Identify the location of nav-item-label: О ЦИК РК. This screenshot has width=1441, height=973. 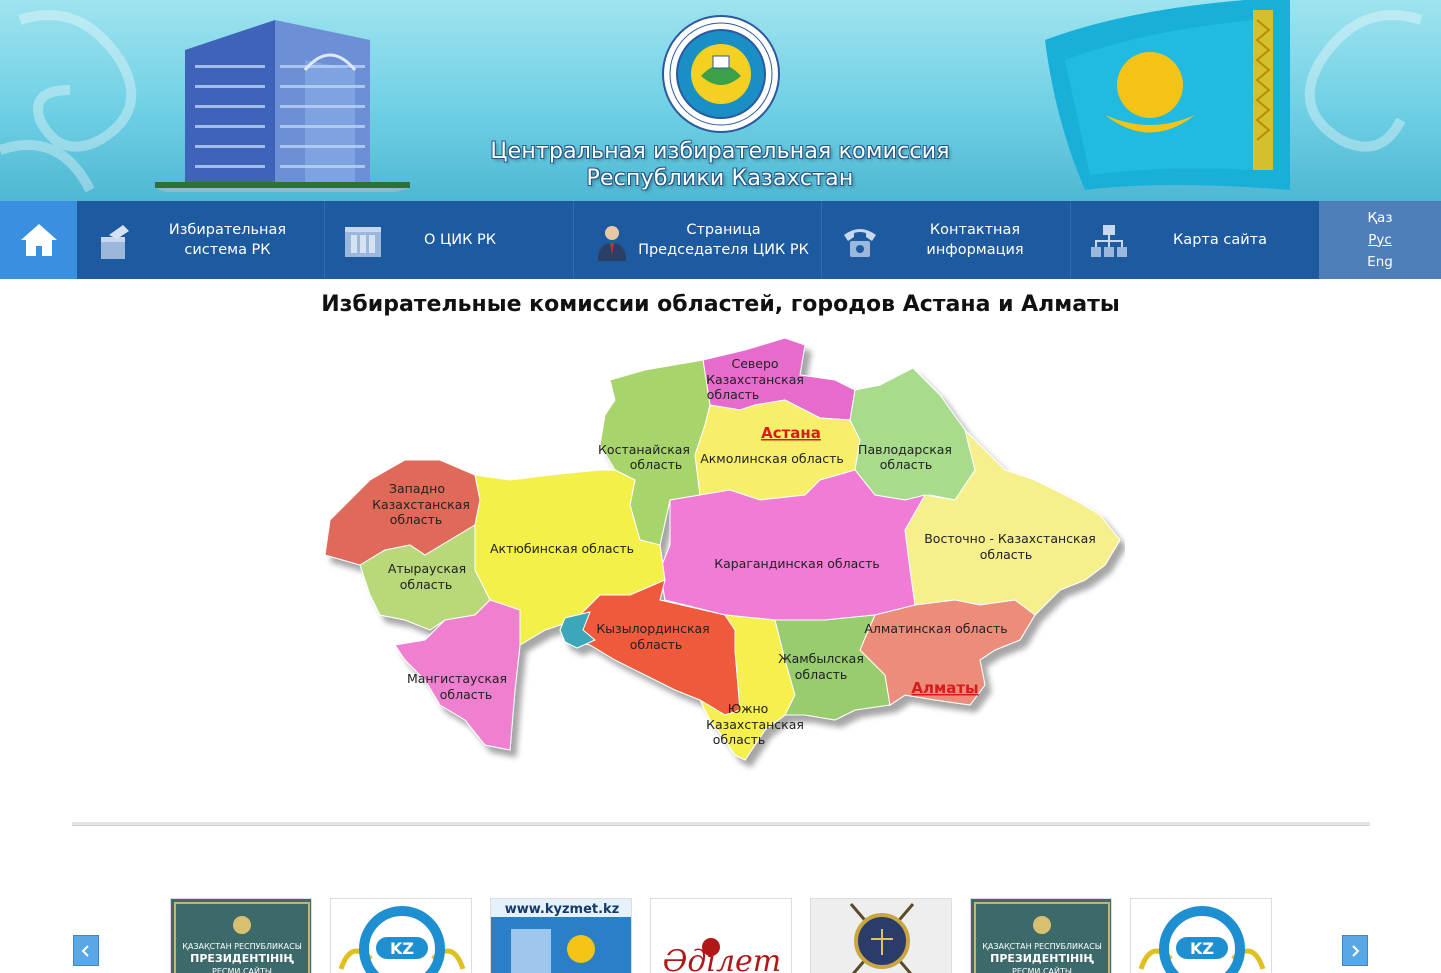
(460, 240).